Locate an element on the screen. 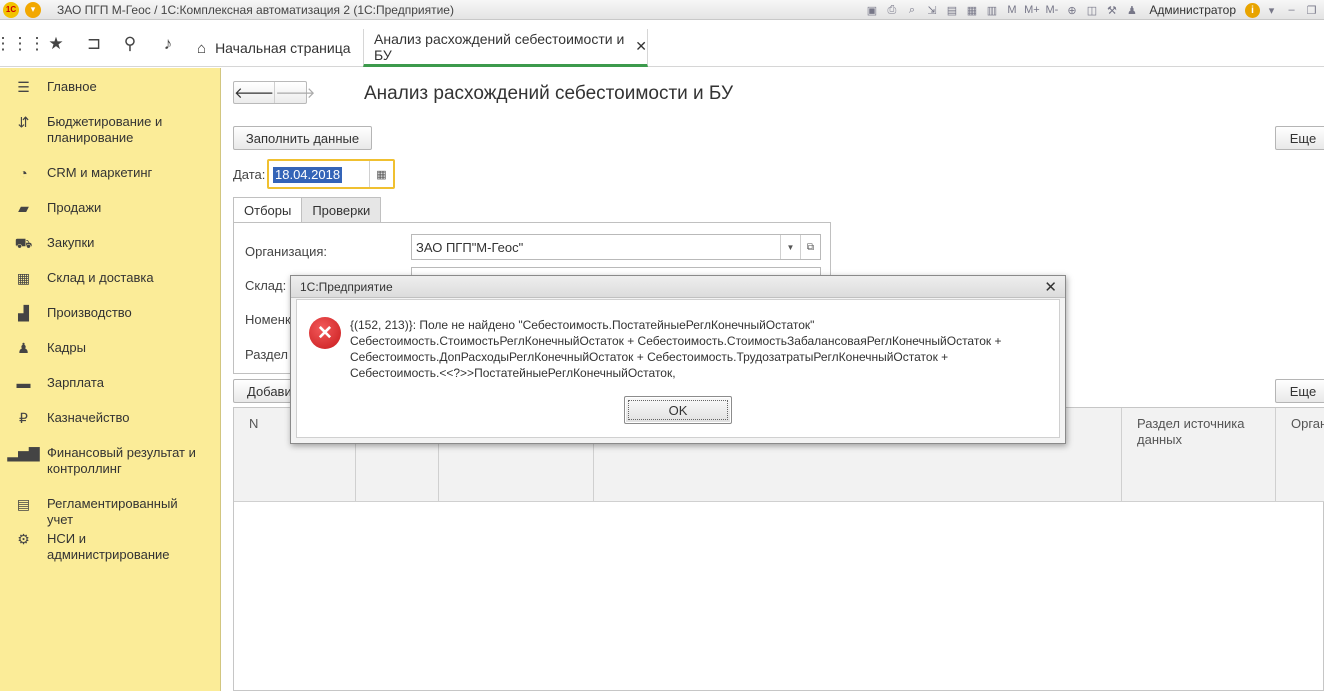  chart-icon: ▂▅▇ is located at coordinates (23, 453).